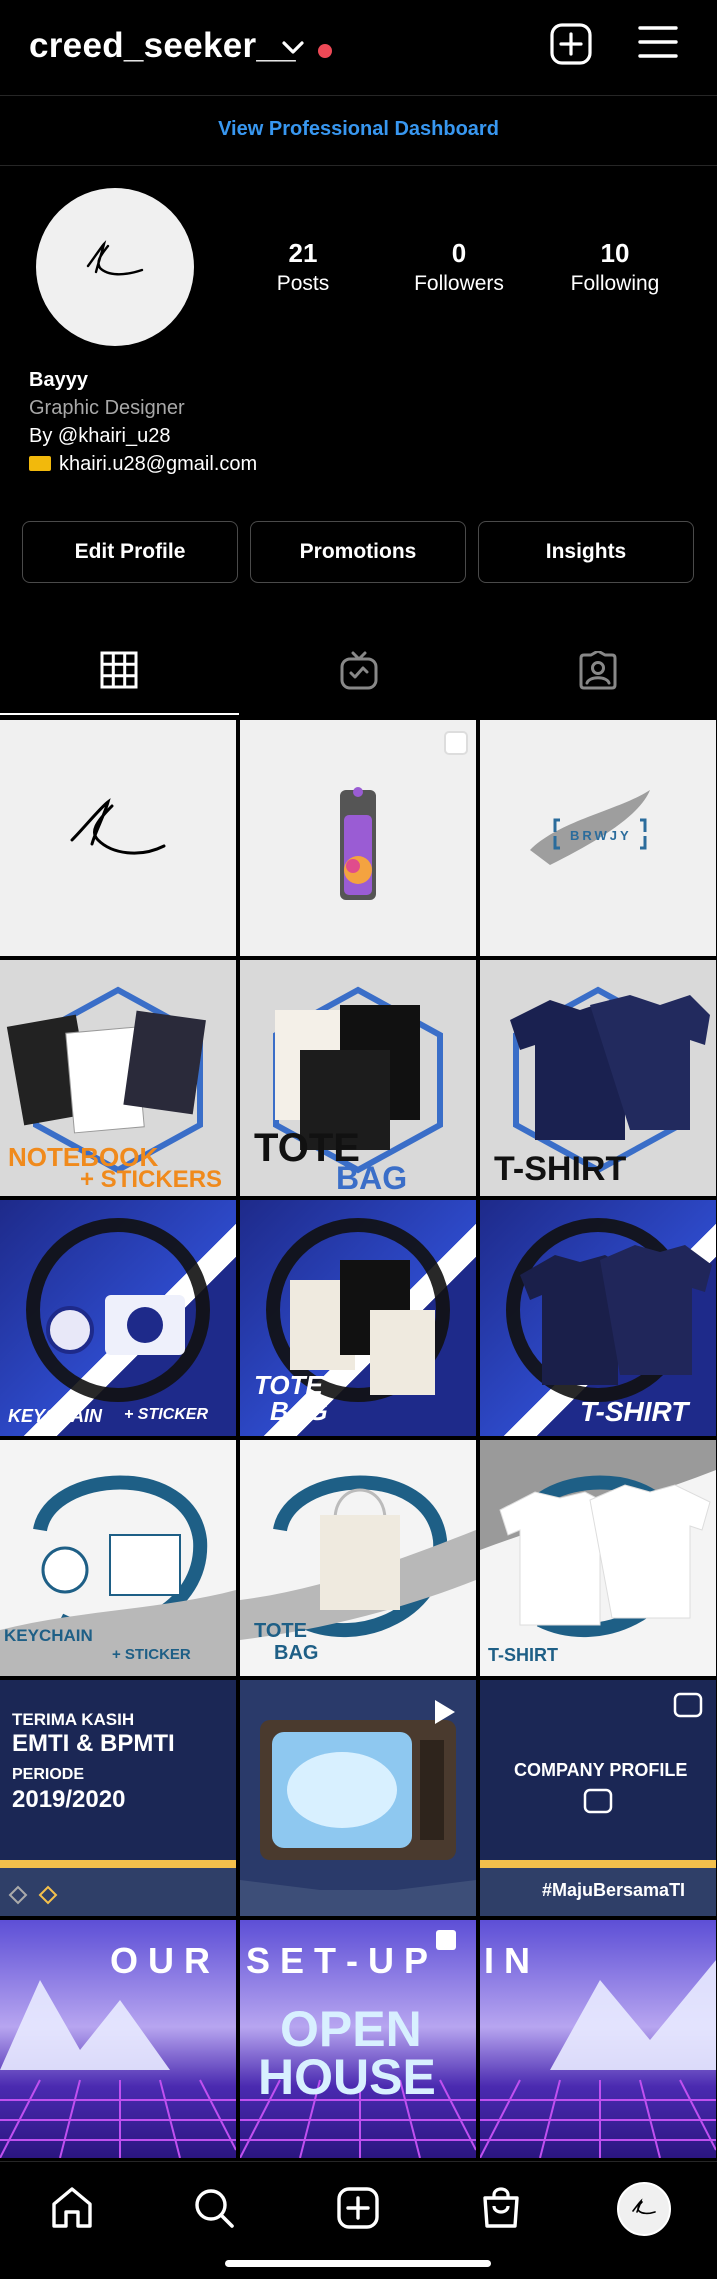 The image size is (717, 2279). What do you see at coordinates (58, 380) in the screenshot?
I see `display-name: Bayyy` at bounding box center [58, 380].